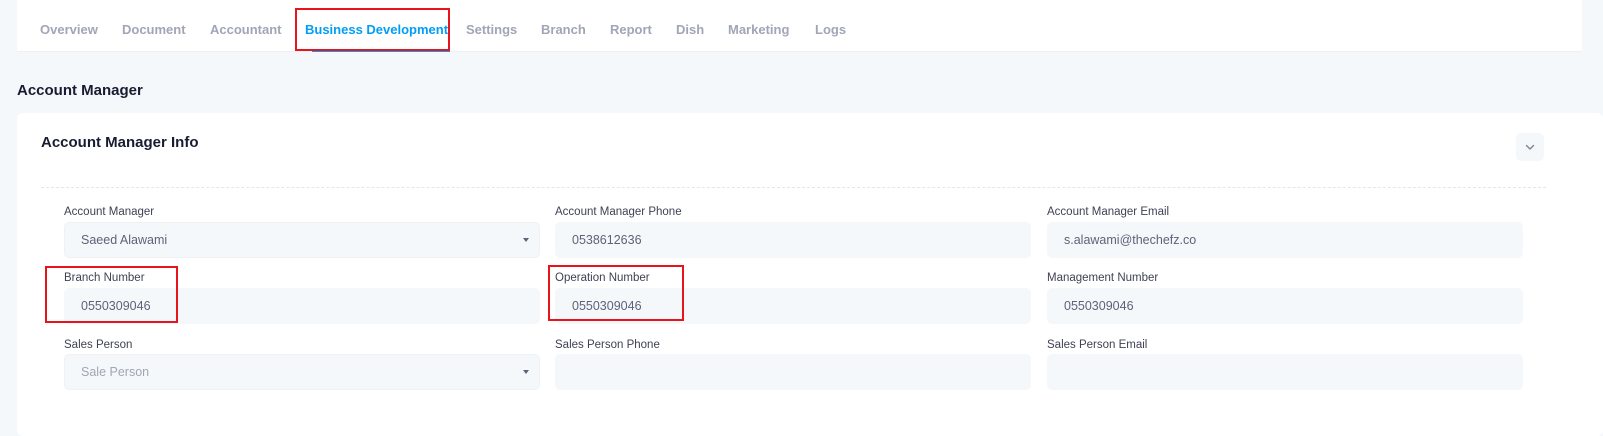 The width and height of the screenshot is (1603, 436). I want to click on tab-report: Report, so click(631, 29).